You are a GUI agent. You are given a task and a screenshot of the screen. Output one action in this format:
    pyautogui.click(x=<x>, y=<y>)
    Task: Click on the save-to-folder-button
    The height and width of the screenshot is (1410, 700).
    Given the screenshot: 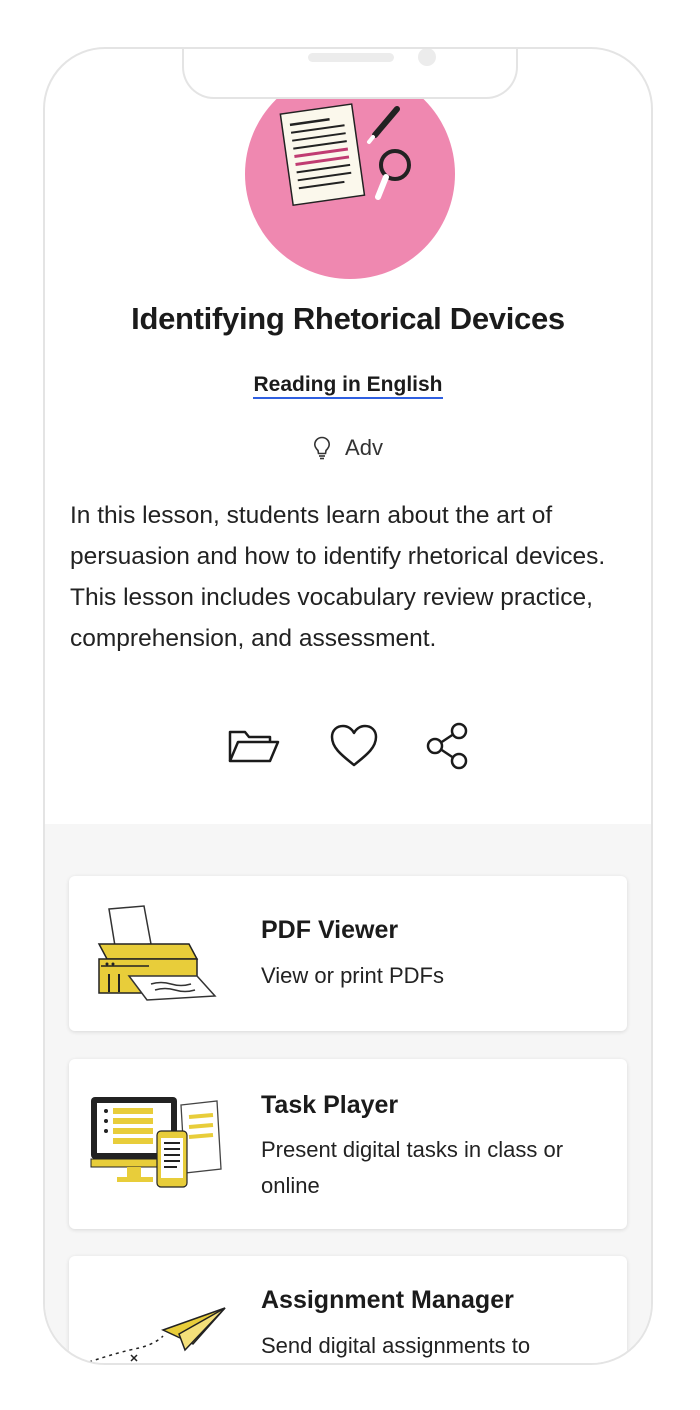 What is the action you would take?
    pyautogui.click(x=254, y=746)
    